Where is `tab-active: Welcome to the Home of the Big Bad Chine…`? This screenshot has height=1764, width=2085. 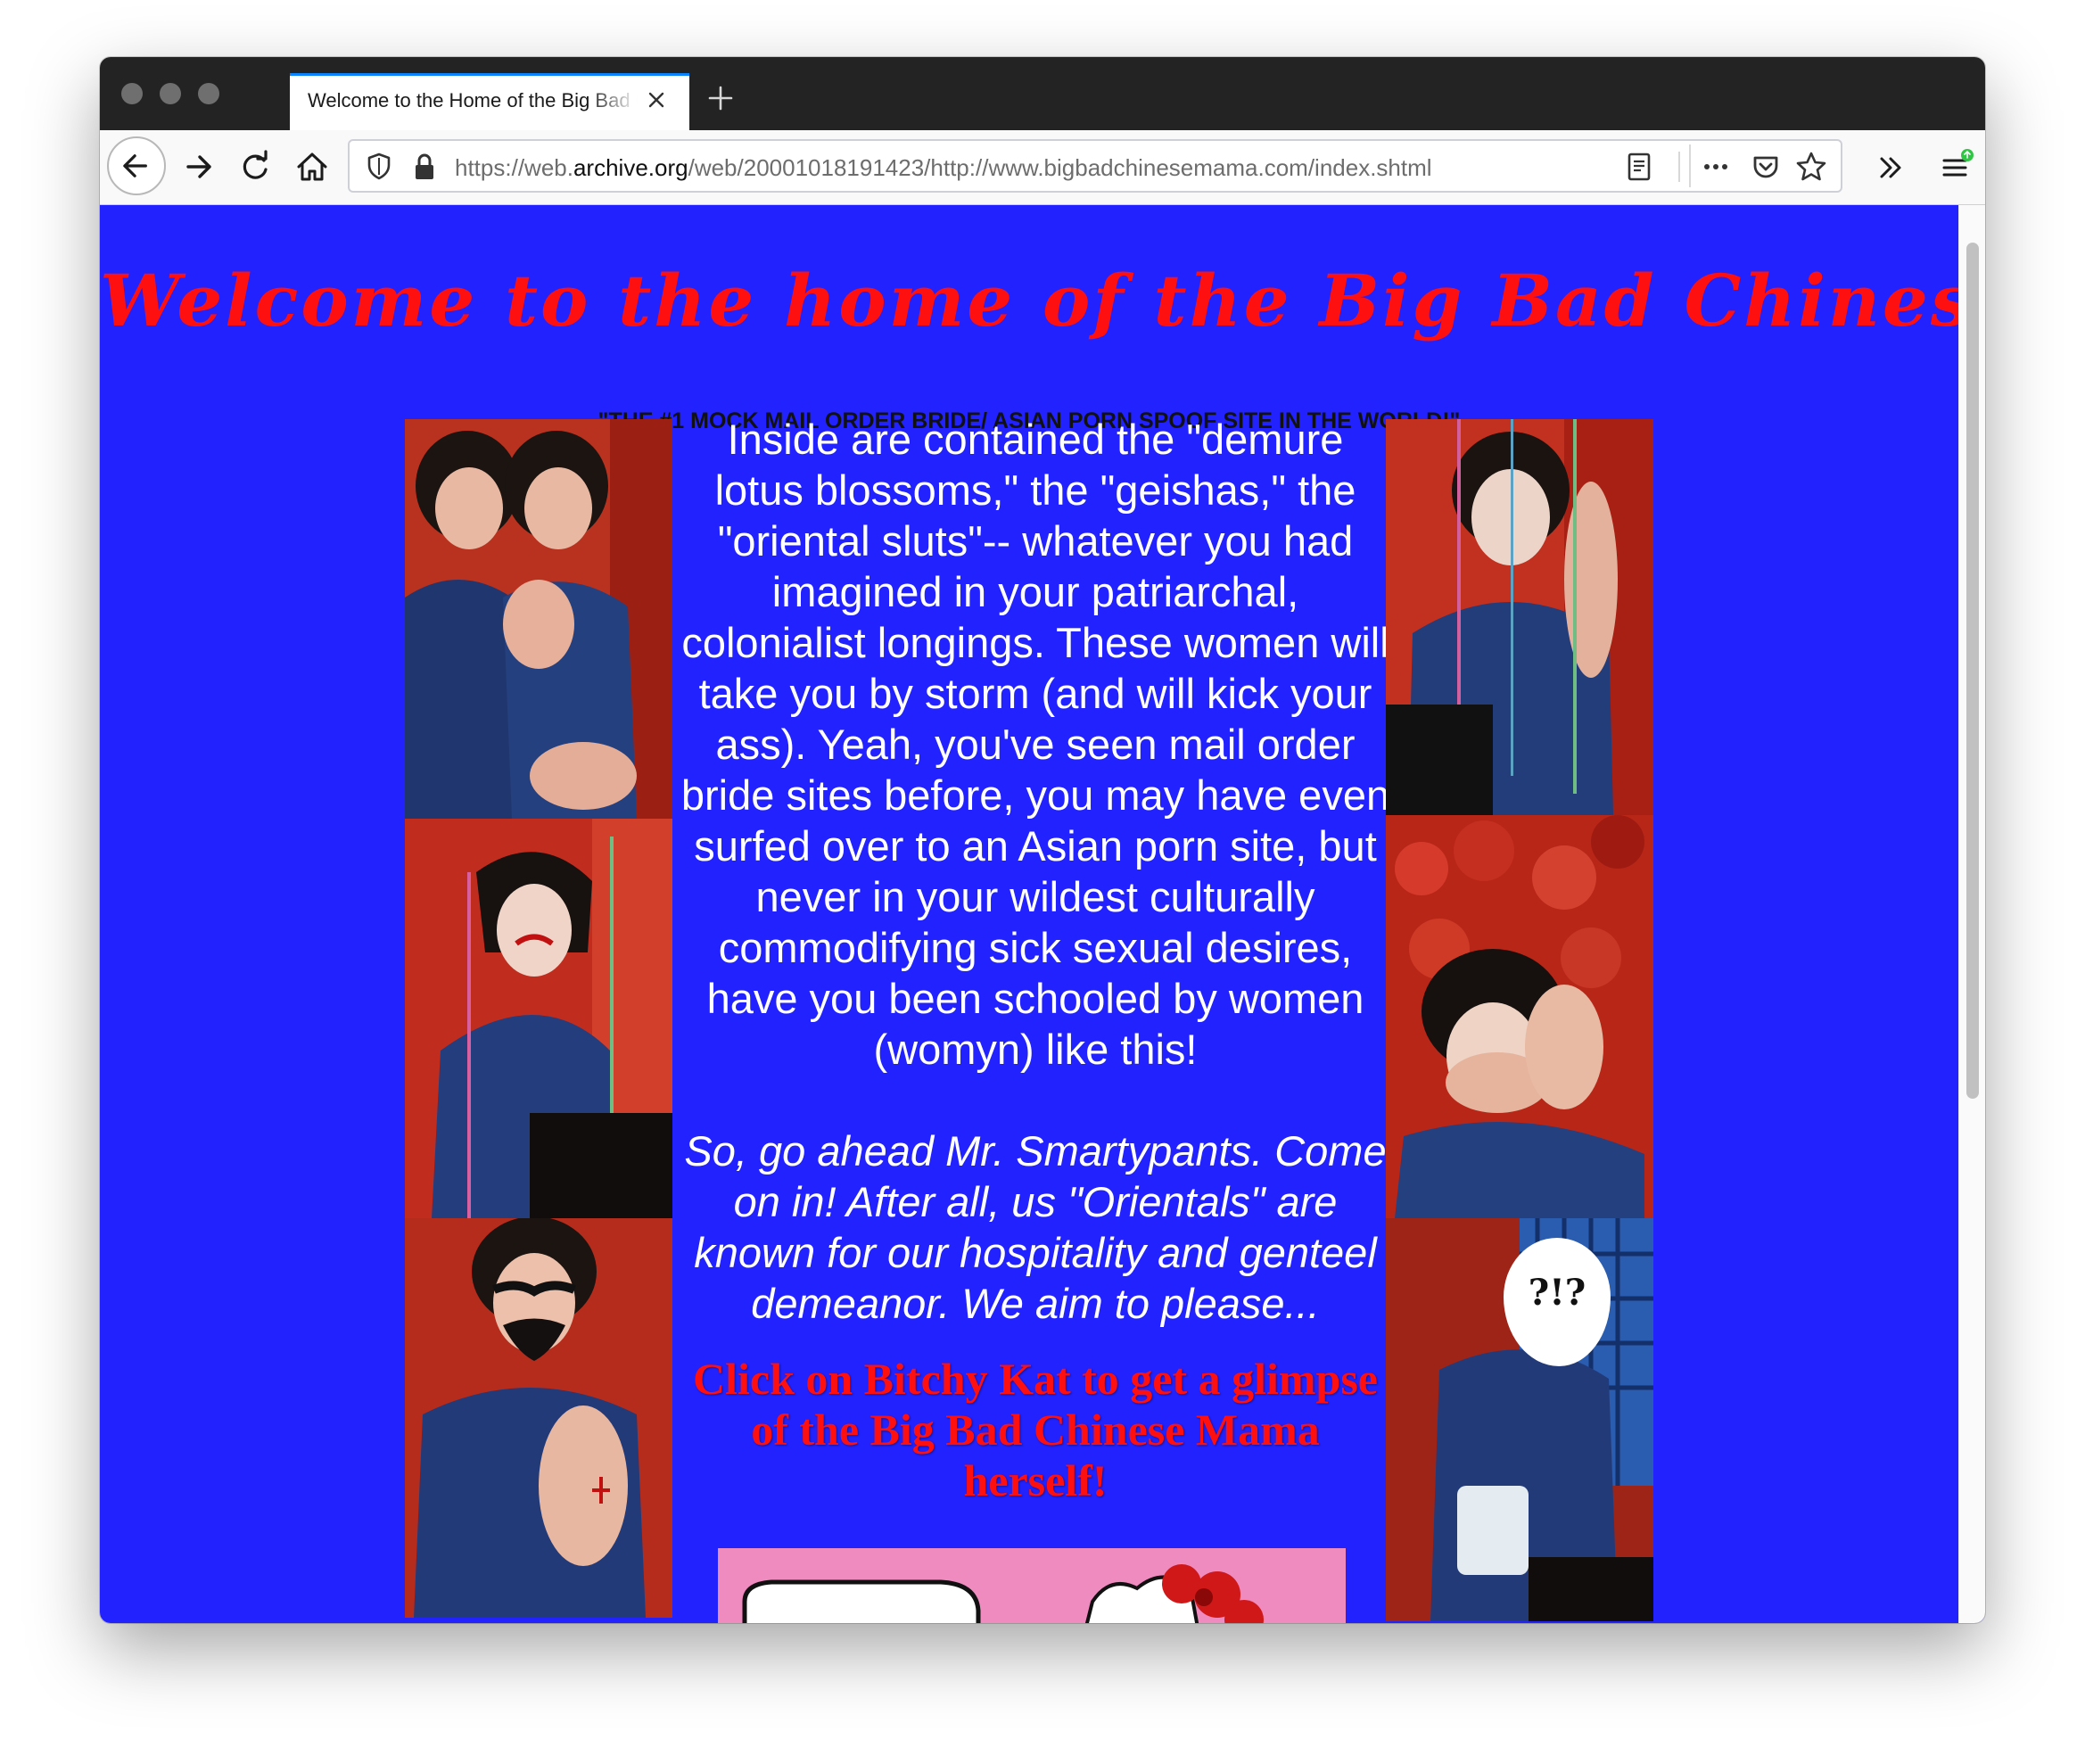 tab-active: Welcome to the Home of the Big Bad Chine… is located at coordinates (489, 101).